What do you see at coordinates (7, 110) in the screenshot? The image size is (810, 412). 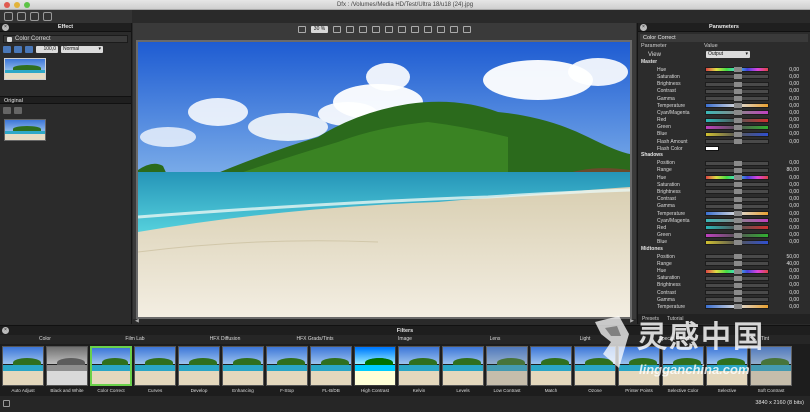 I see `layer-mask-icon` at bounding box center [7, 110].